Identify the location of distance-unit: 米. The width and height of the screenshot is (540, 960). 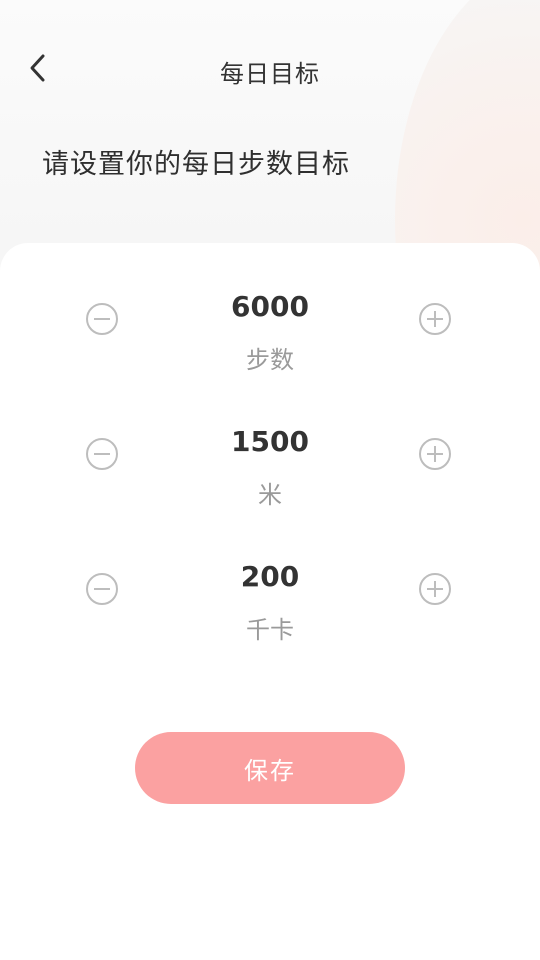
(270, 495).